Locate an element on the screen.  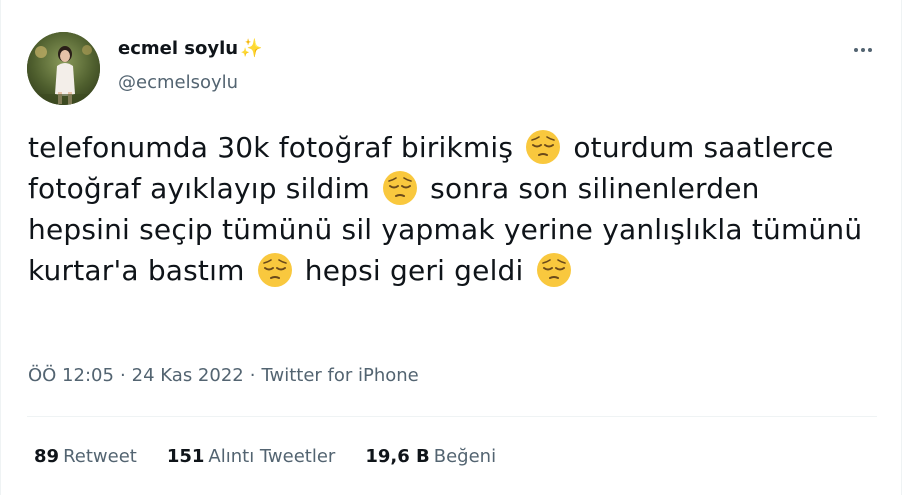
more-options-icon is located at coordinates (863, 50).